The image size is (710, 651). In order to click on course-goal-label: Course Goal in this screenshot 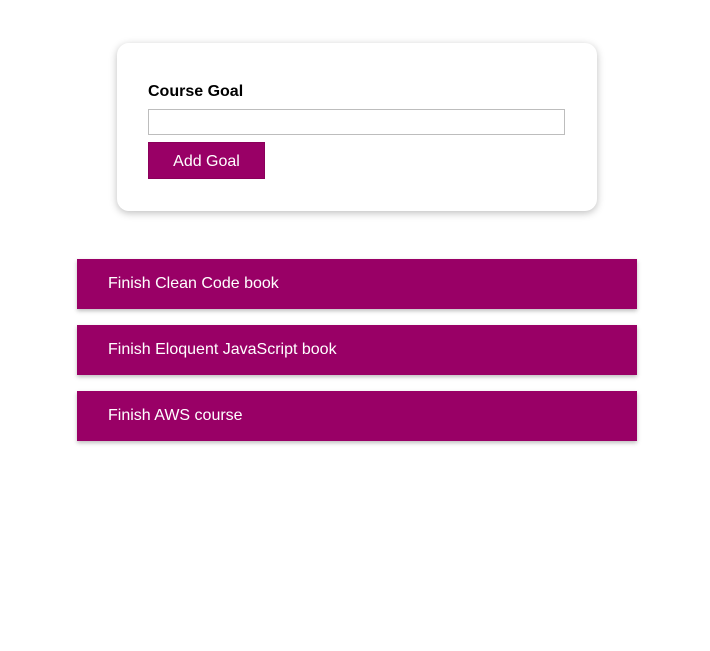, I will do `click(196, 91)`.